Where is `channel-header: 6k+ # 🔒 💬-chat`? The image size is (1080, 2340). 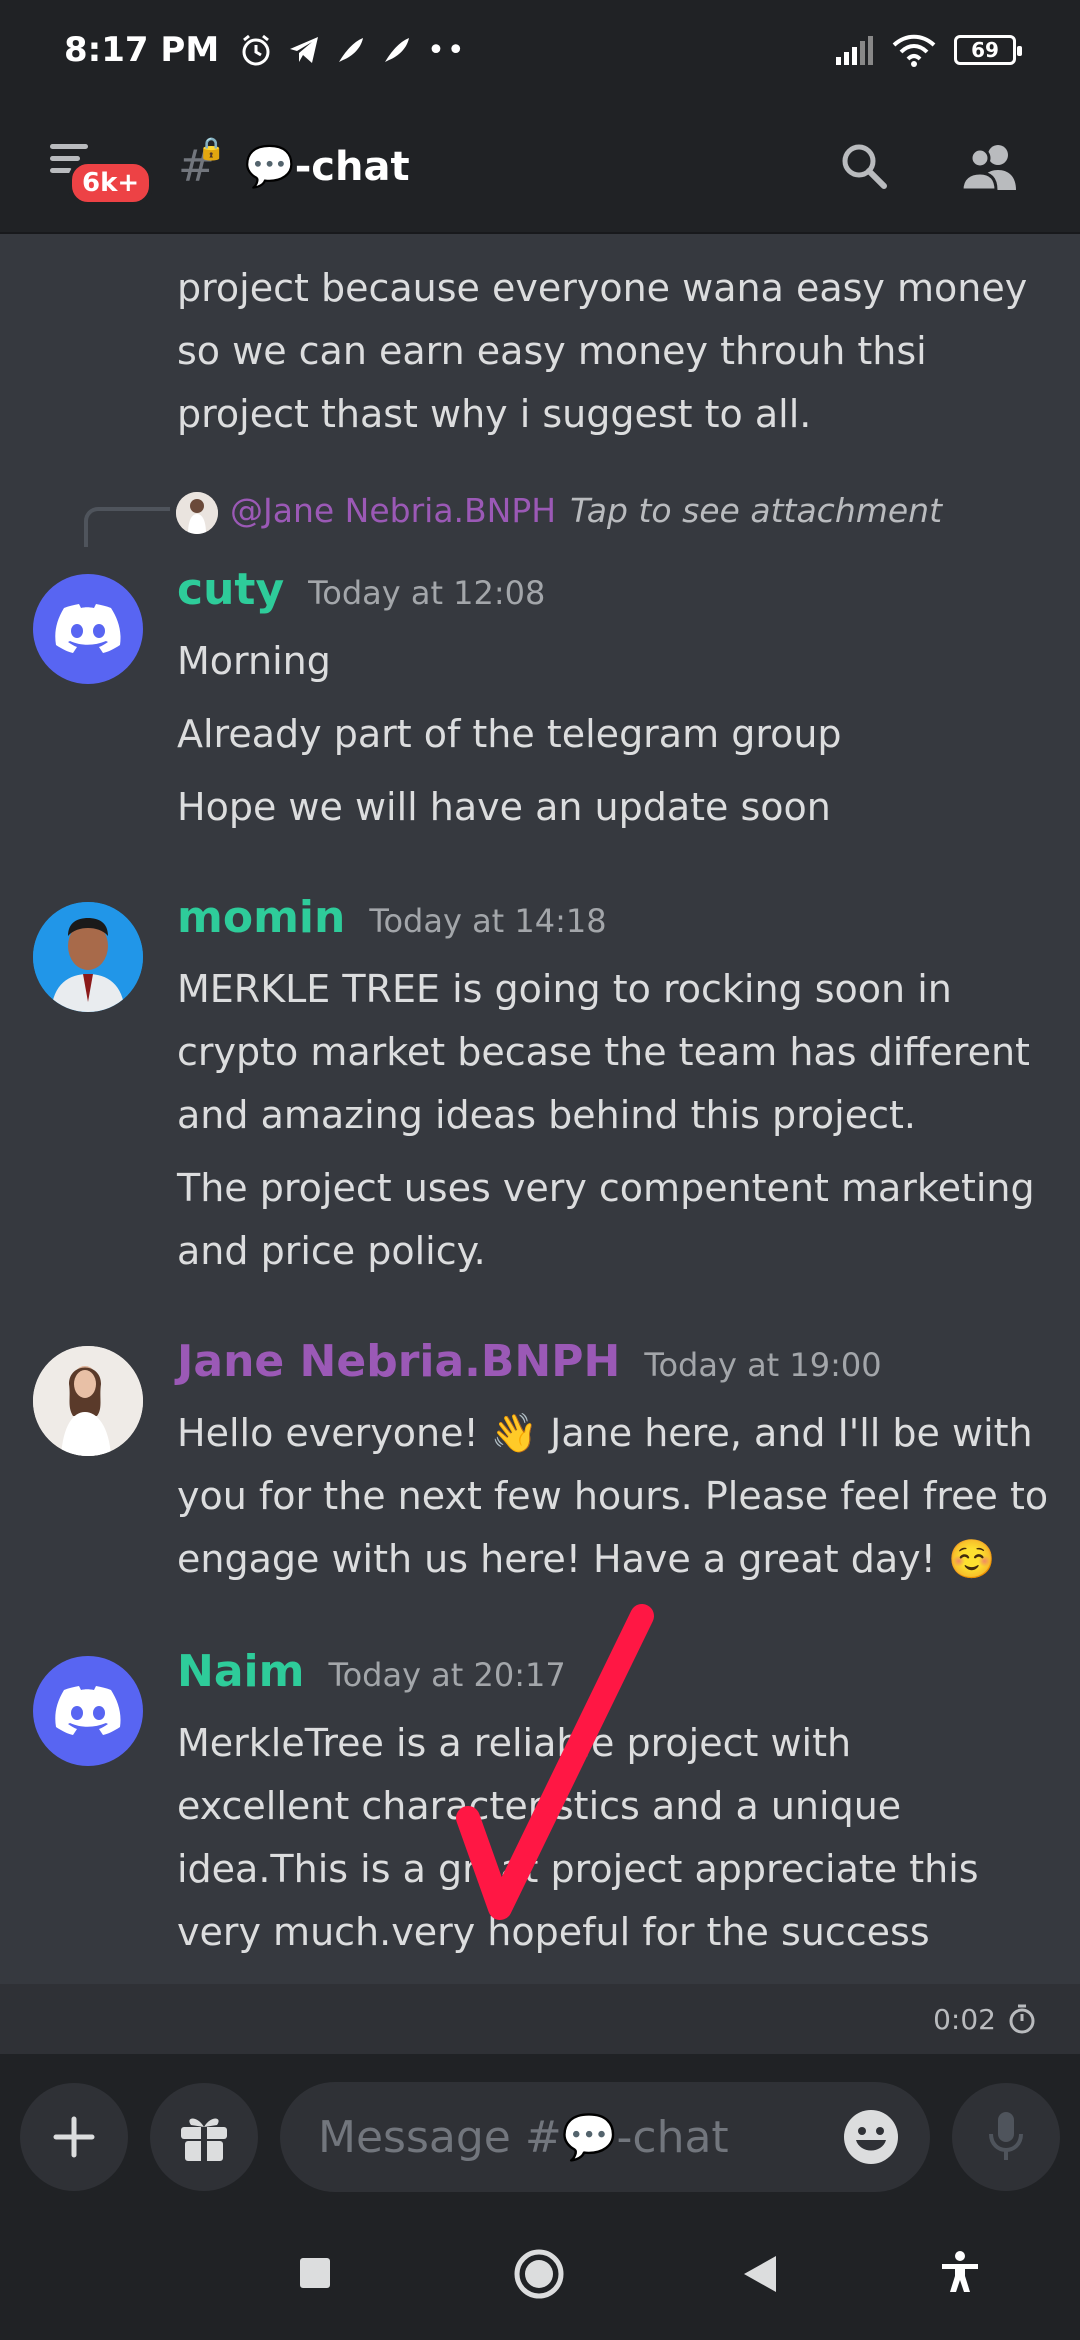
channel-header: 6k+ # 🔒 💬-chat is located at coordinates (540, 167).